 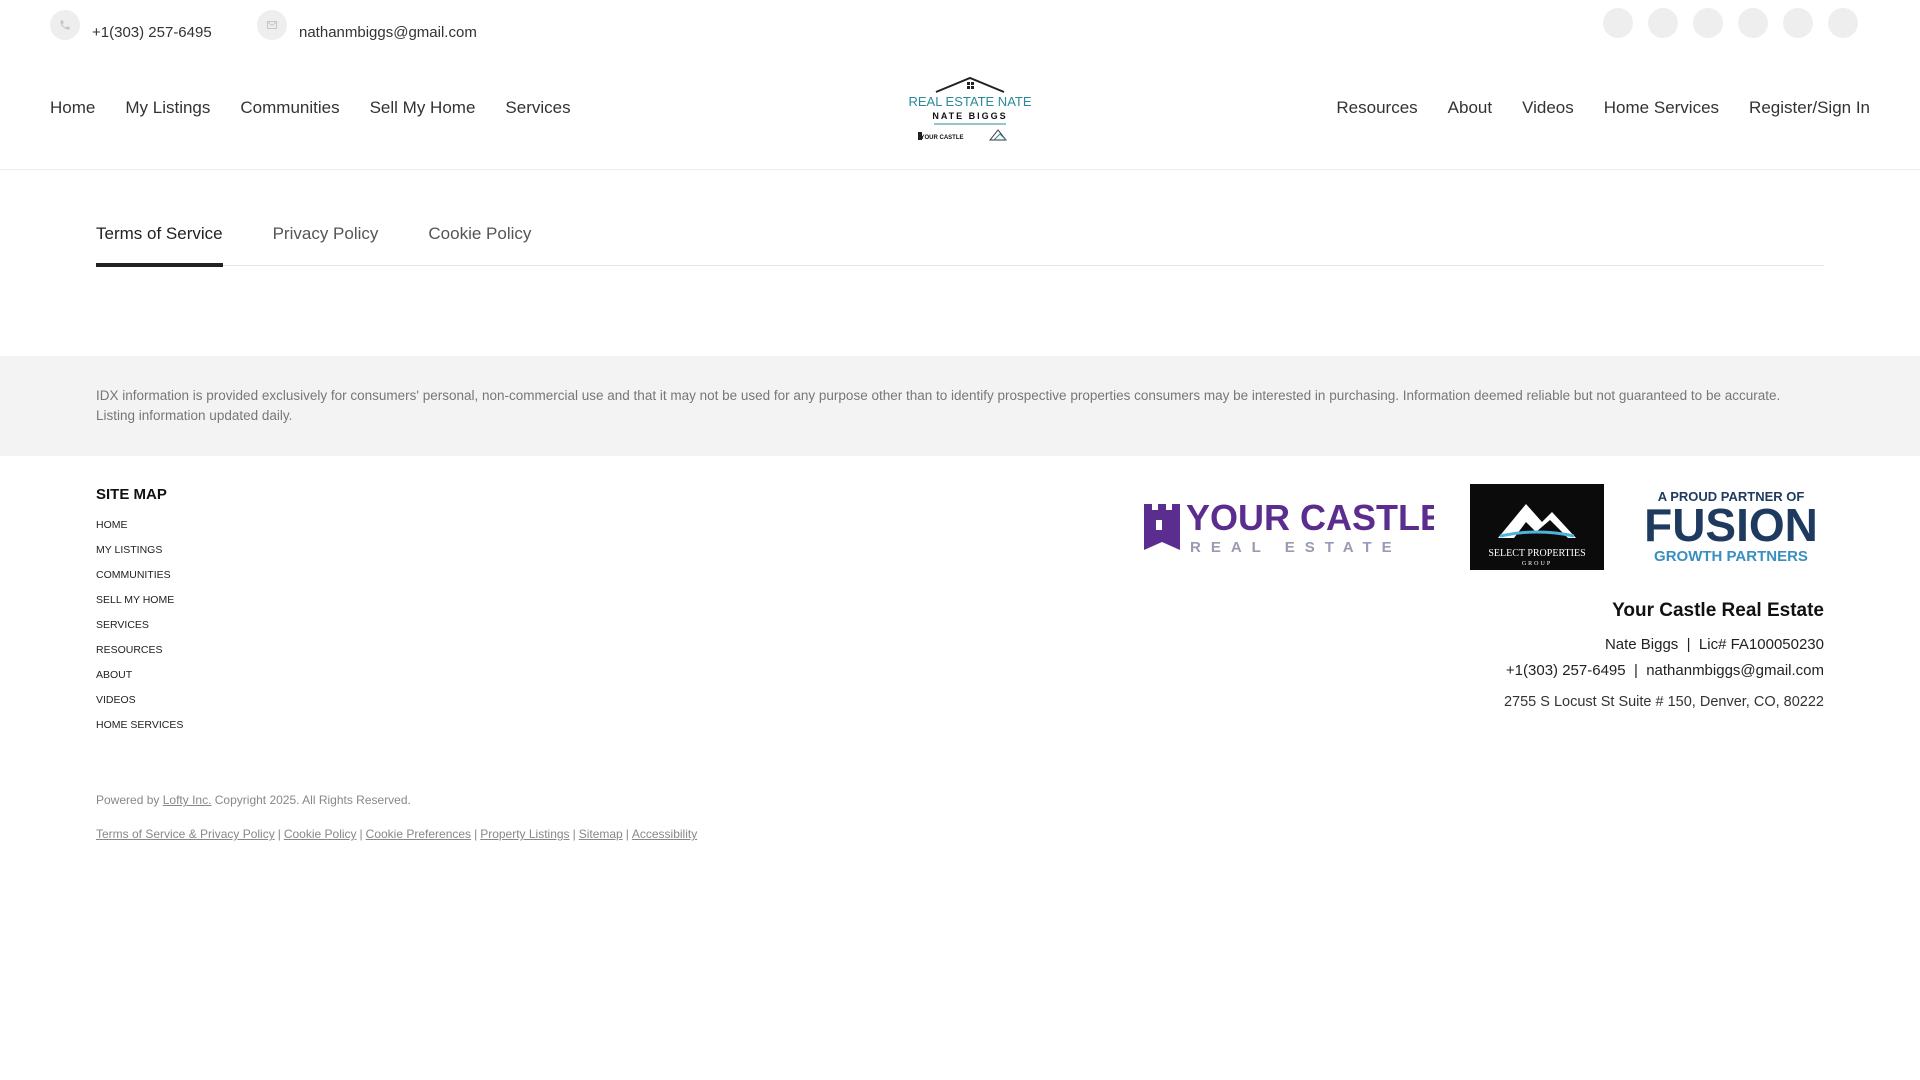 I want to click on sitemap-link-videos: VIDEOS, so click(x=139, y=700).